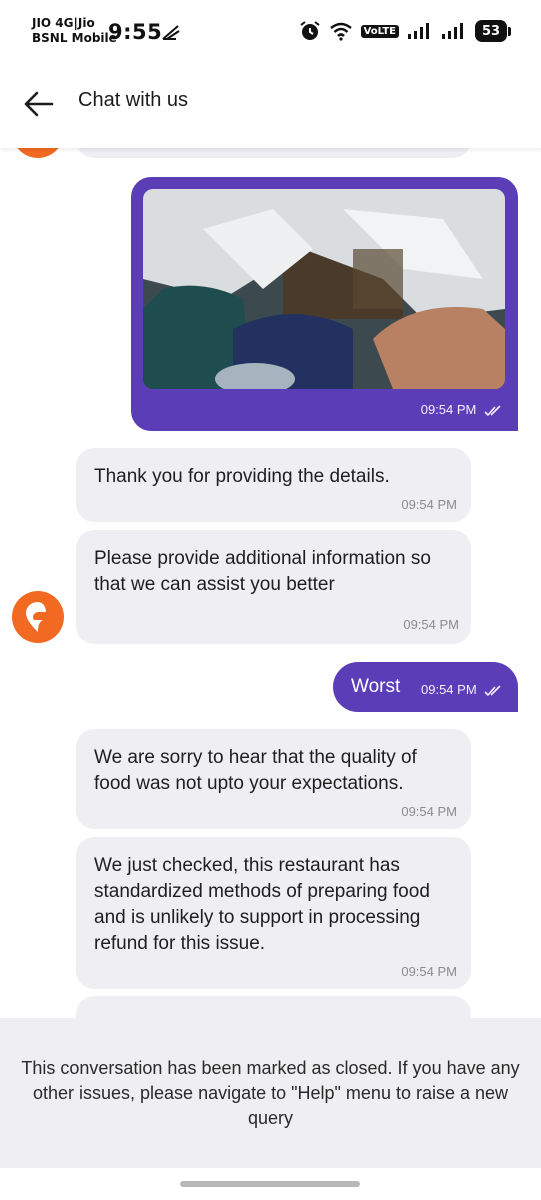  I want to click on app-header: Chat with us, so click(270, 103).